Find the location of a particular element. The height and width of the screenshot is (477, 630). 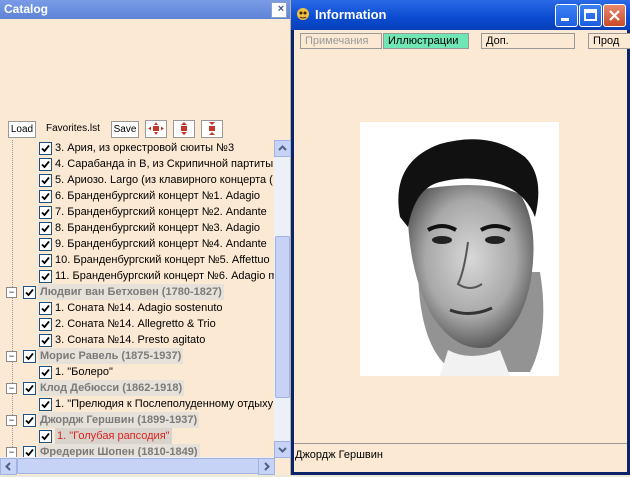

close-icon: × is located at coordinates (281, 9).